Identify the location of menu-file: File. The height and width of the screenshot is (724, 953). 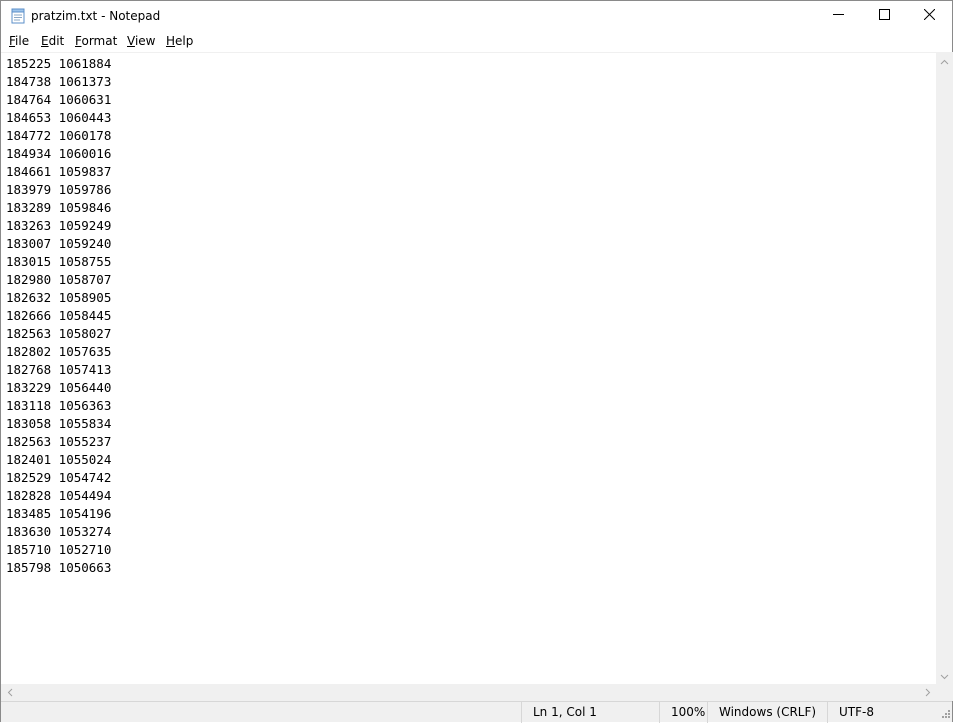
(19, 41).